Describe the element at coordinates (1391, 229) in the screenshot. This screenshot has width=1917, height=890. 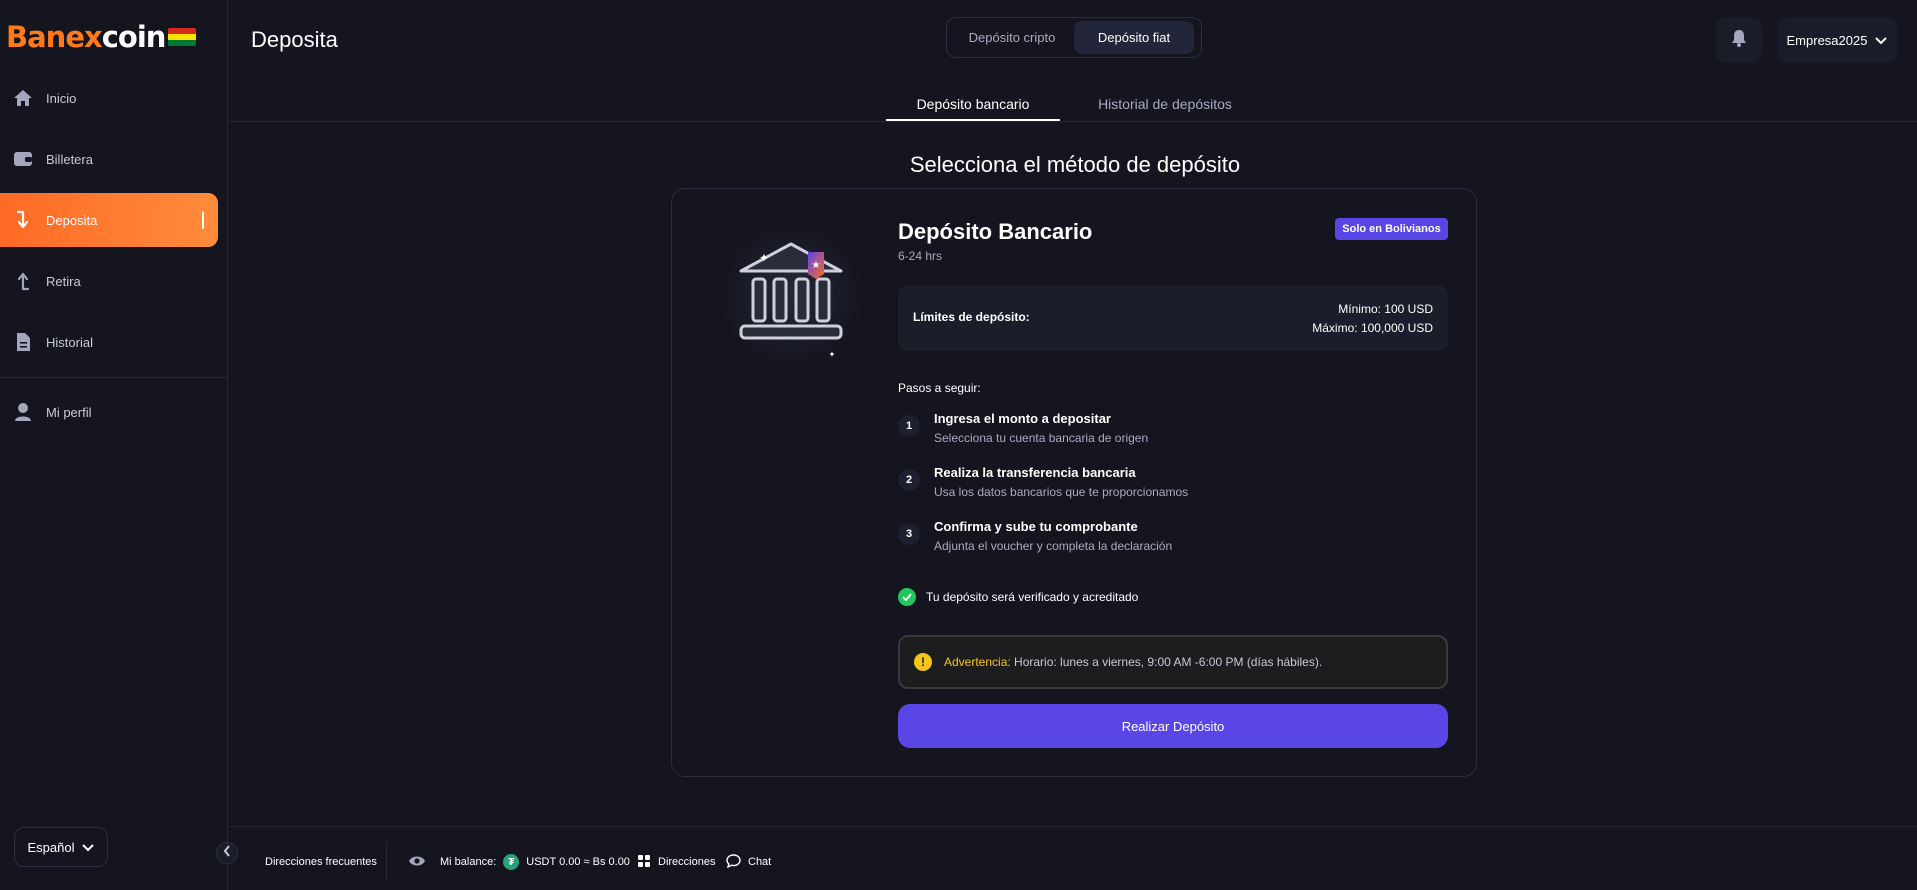
I see `currency-badge: Solo en Bolivianos` at that location.